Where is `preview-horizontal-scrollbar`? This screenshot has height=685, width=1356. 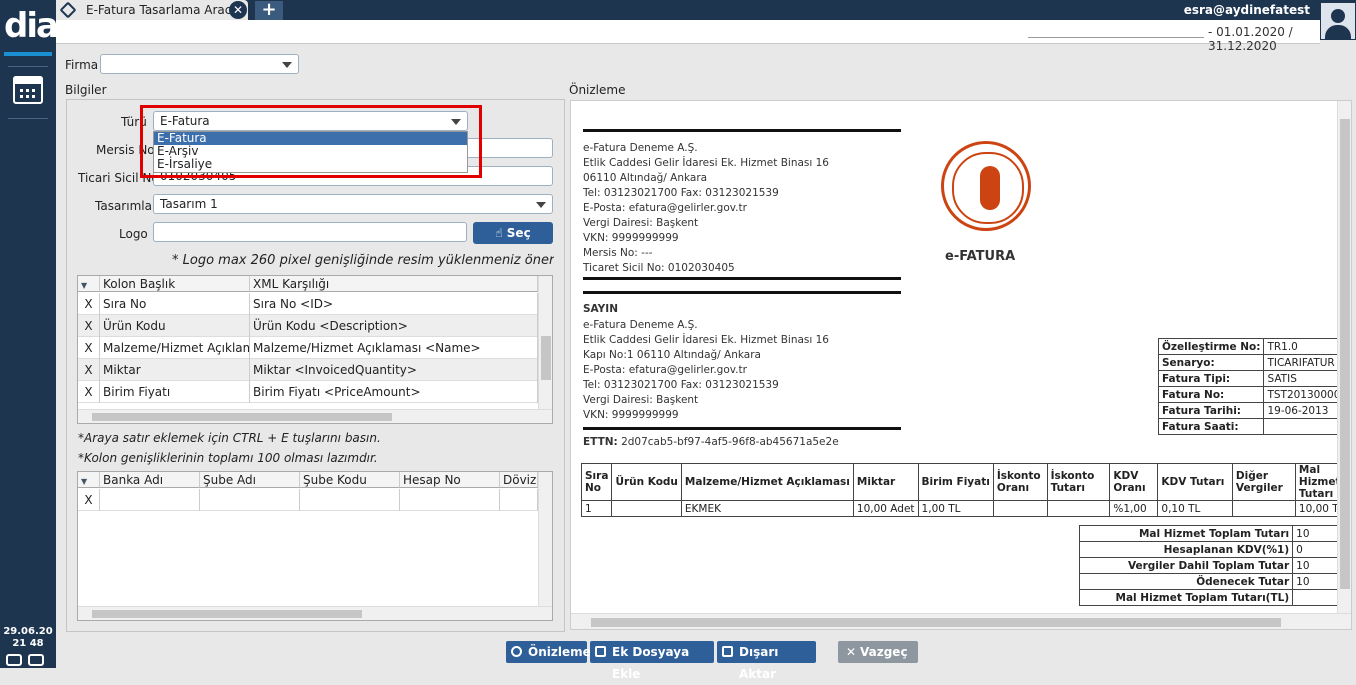
preview-horizontal-scrollbar is located at coordinates (961, 621).